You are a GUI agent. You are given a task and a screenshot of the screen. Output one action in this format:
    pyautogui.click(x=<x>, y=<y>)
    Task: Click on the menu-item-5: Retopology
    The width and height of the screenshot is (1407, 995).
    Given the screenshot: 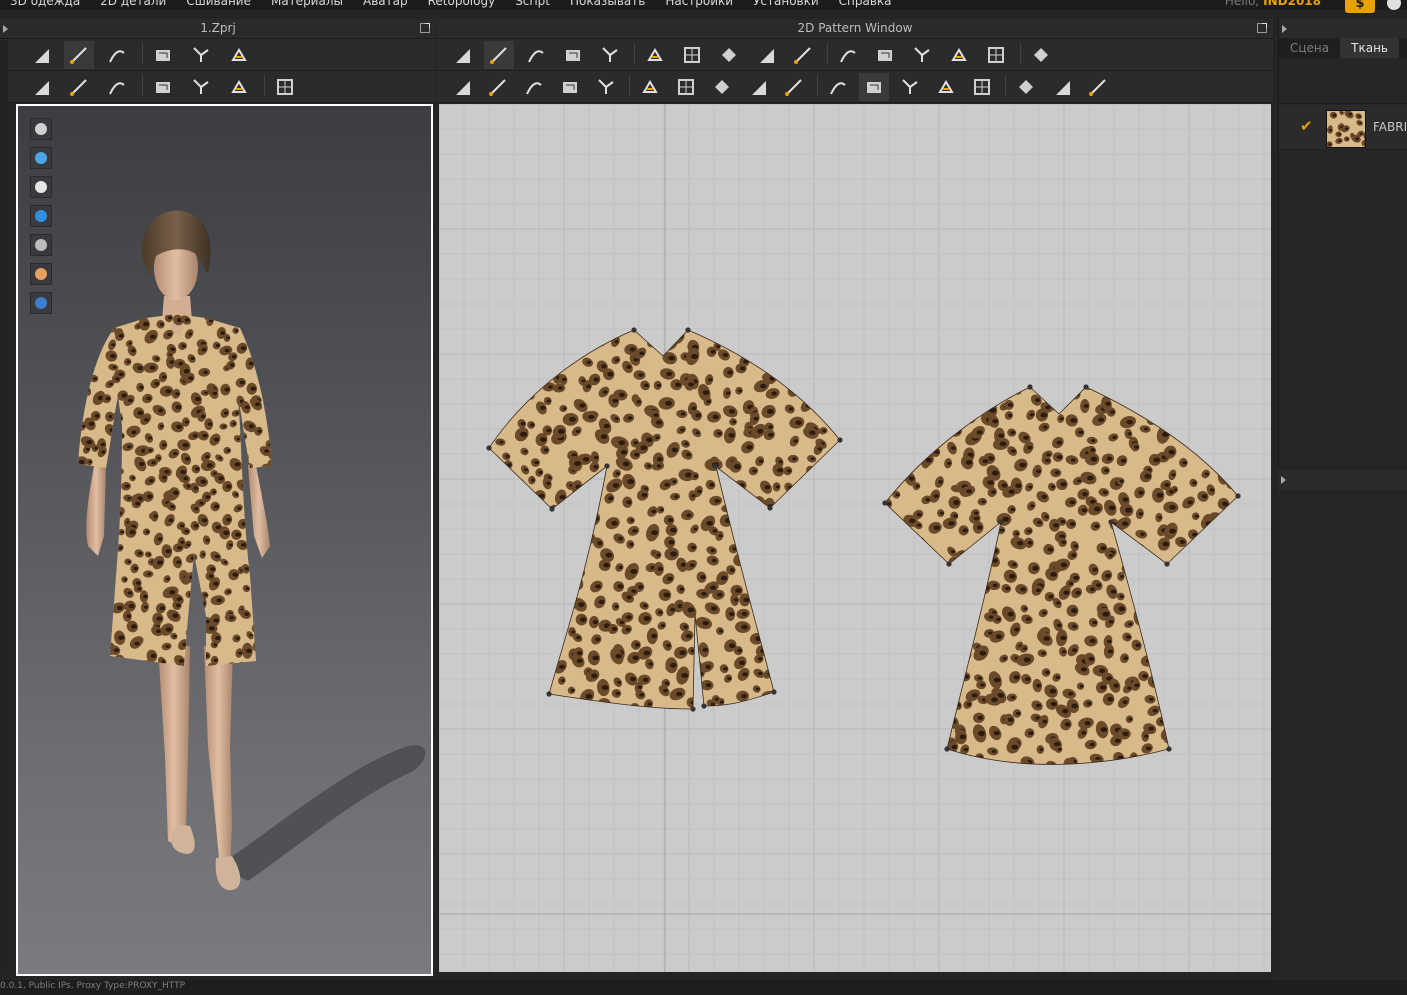 What is the action you would take?
    pyautogui.click(x=462, y=5)
    